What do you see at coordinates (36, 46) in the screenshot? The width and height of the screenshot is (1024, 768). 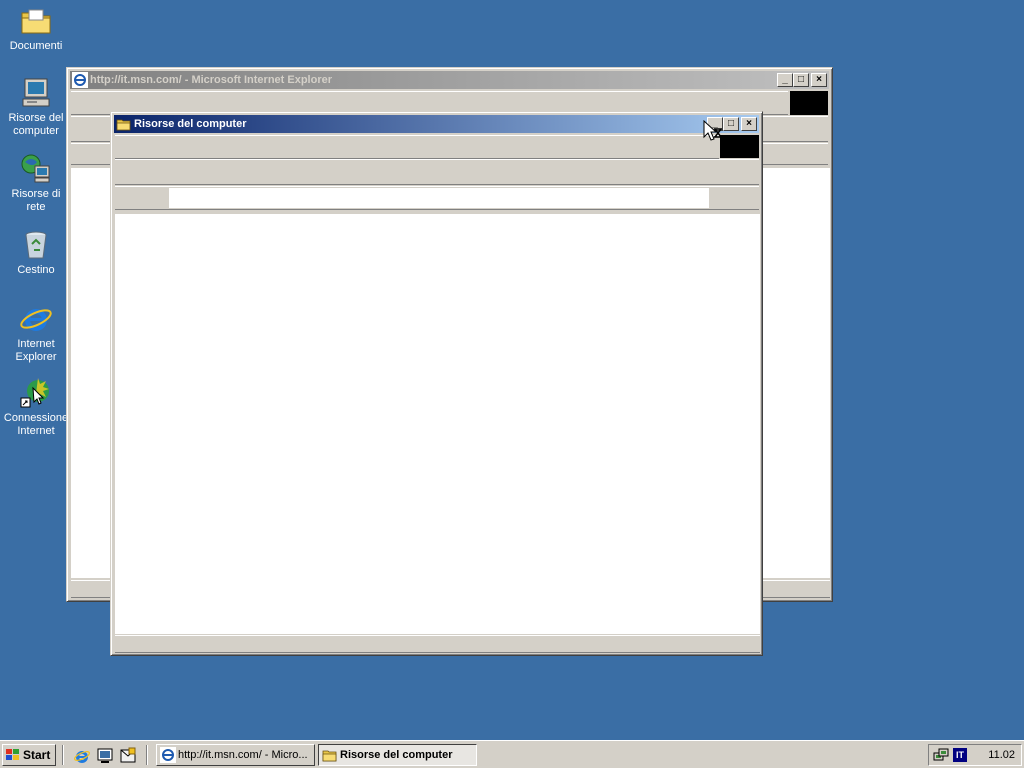 I see `desktop-icon-label: Documenti` at bounding box center [36, 46].